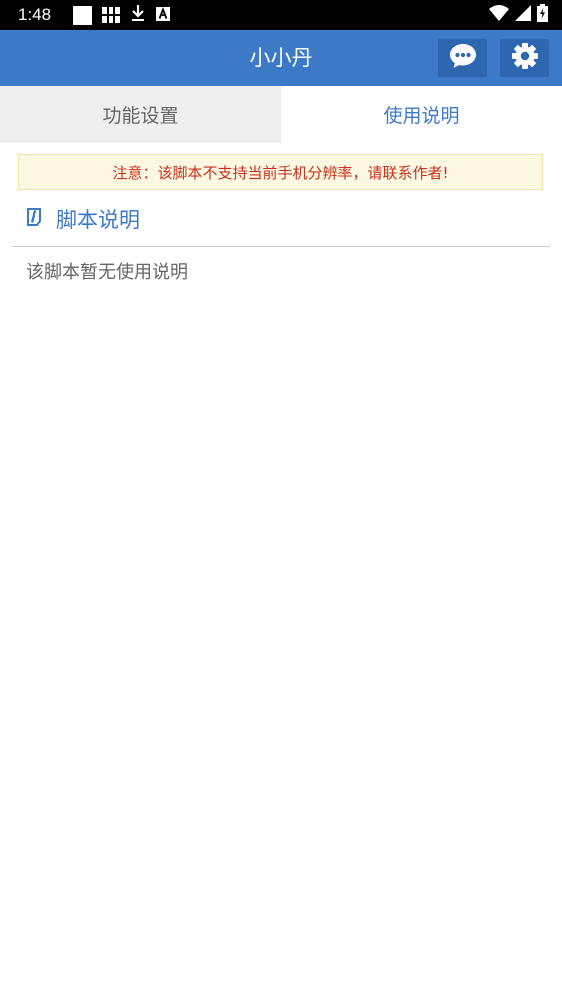 This screenshot has width=562, height=999. What do you see at coordinates (34, 219) in the screenshot?
I see `info-icon` at bounding box center [34, 219].